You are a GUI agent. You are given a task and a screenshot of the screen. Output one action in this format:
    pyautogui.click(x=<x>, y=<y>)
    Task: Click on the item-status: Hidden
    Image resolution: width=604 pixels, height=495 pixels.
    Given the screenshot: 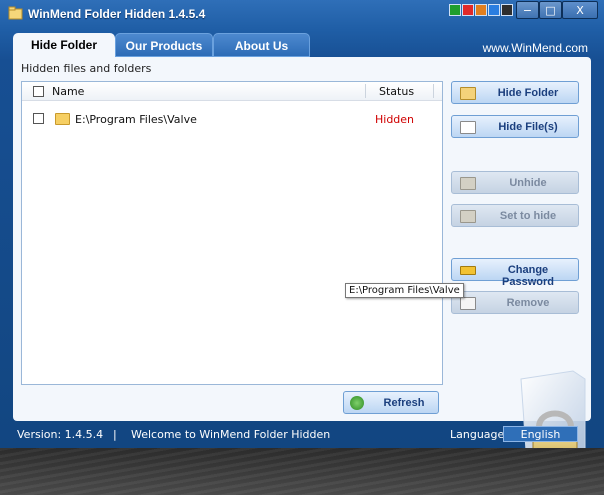 What is the action you would take?
    pyautogui.click(x=395, y=119)
    